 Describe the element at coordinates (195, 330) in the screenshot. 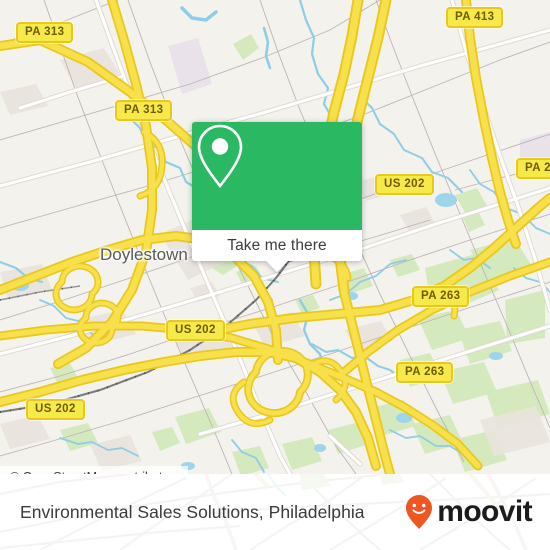

I see `road-shield-us202-mid: US 202` at that location.